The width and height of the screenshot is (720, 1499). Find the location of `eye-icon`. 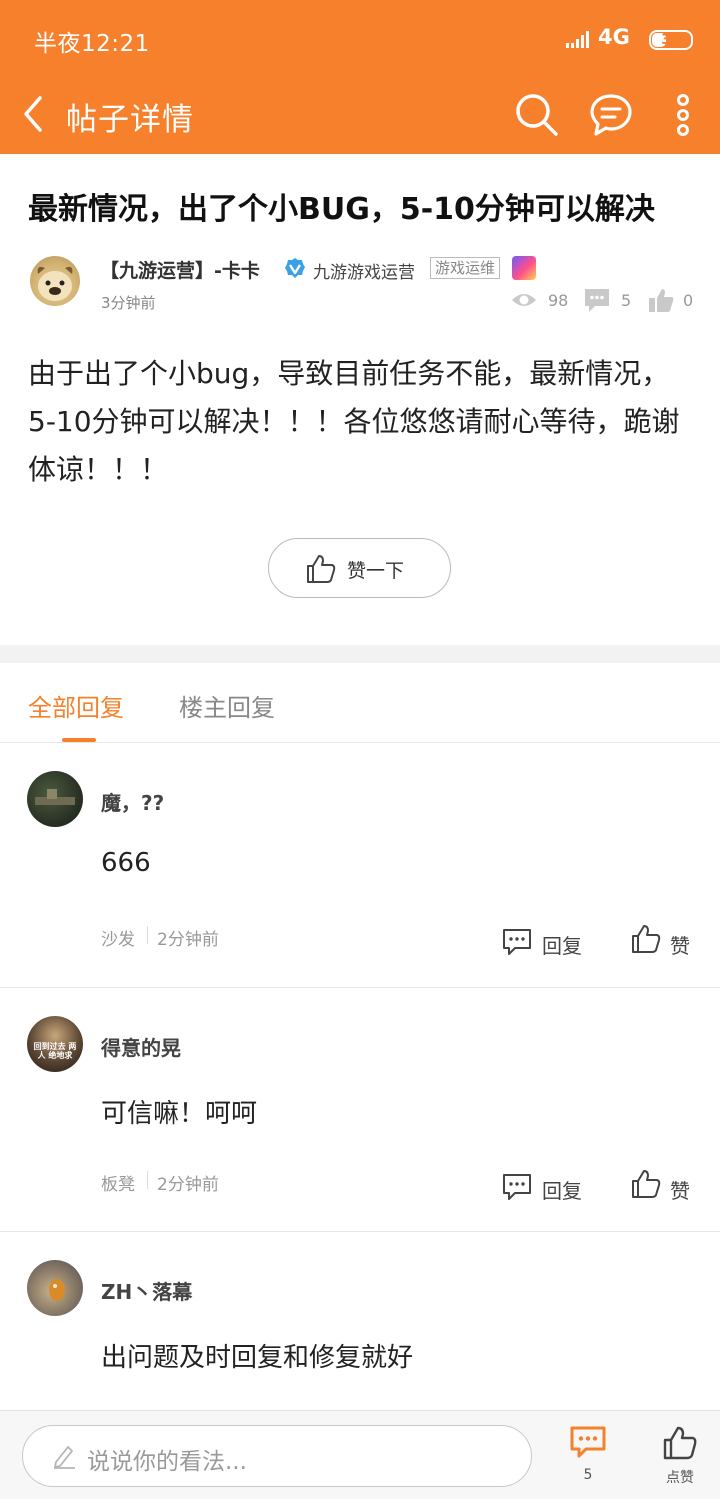

eye-icon is located at coordinates (524, 300).